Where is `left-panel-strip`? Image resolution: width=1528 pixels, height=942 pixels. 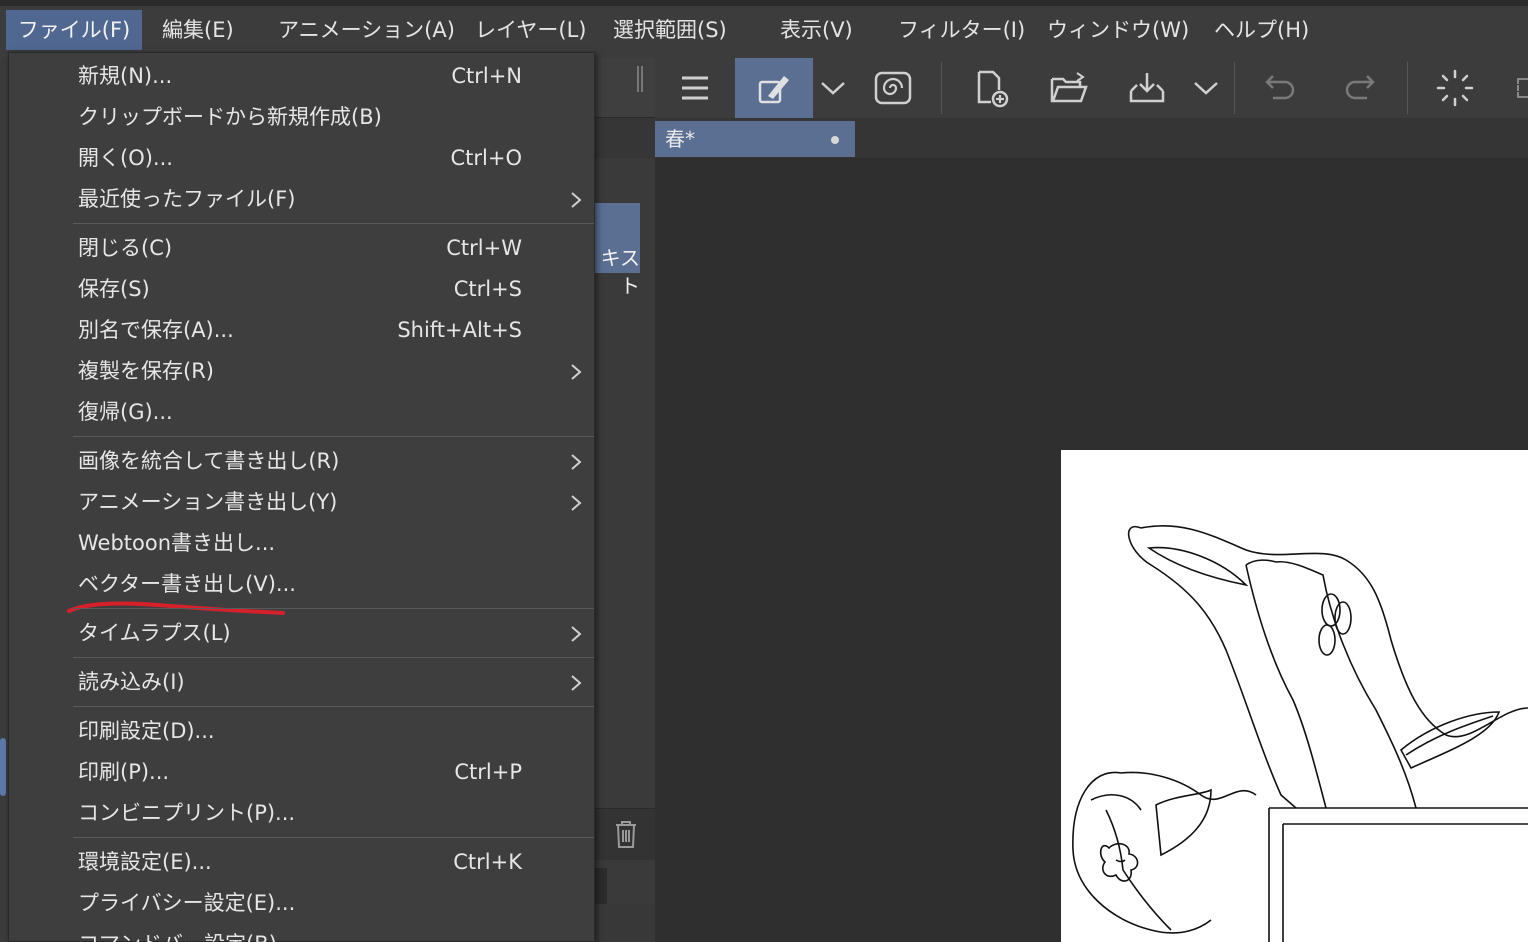 left-panel-strip is located at coordinates (4, 500).